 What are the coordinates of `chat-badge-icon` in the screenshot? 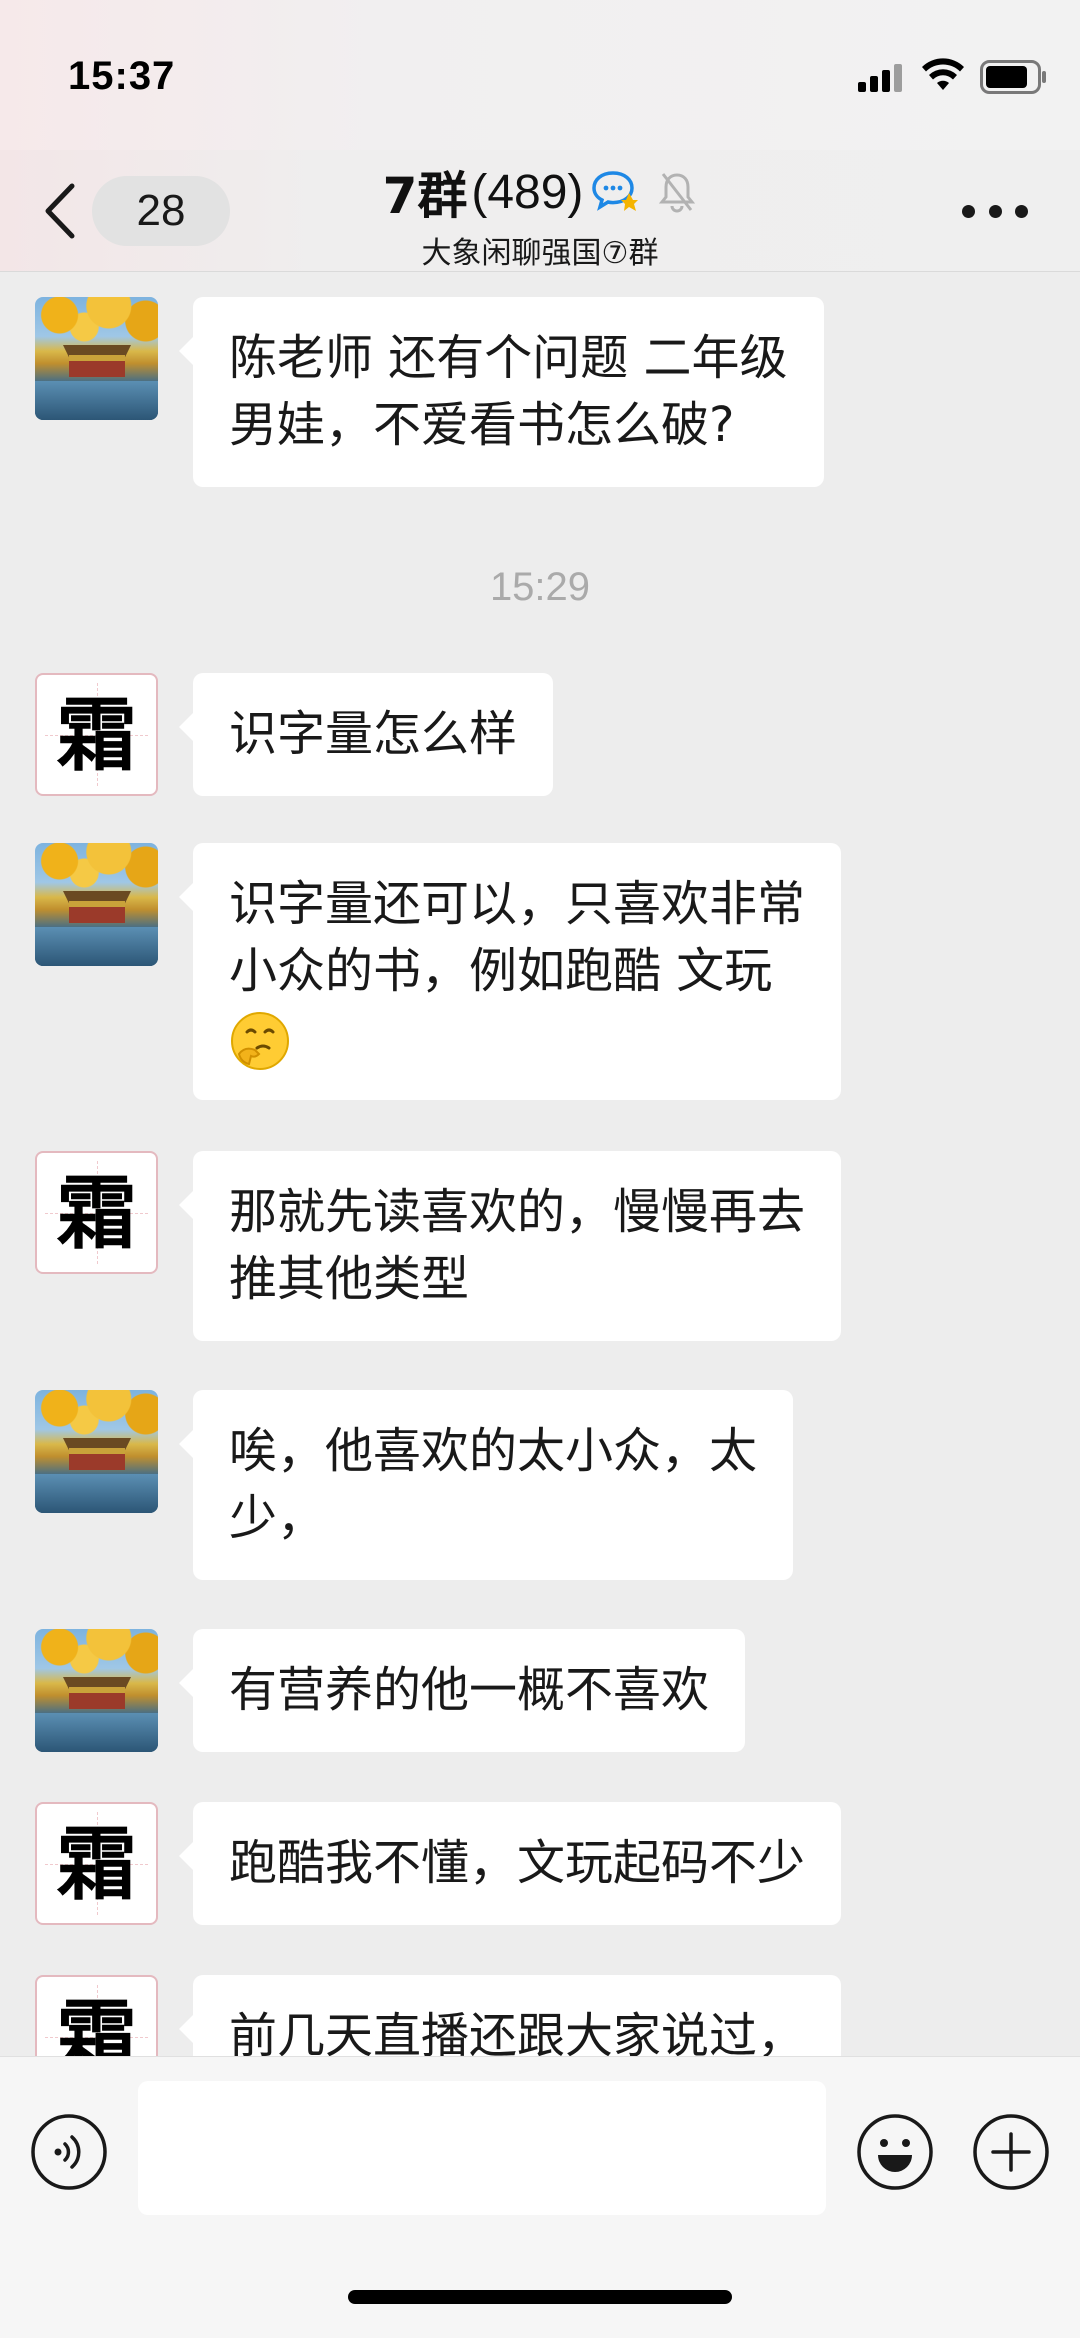 It's located at (615, 191).